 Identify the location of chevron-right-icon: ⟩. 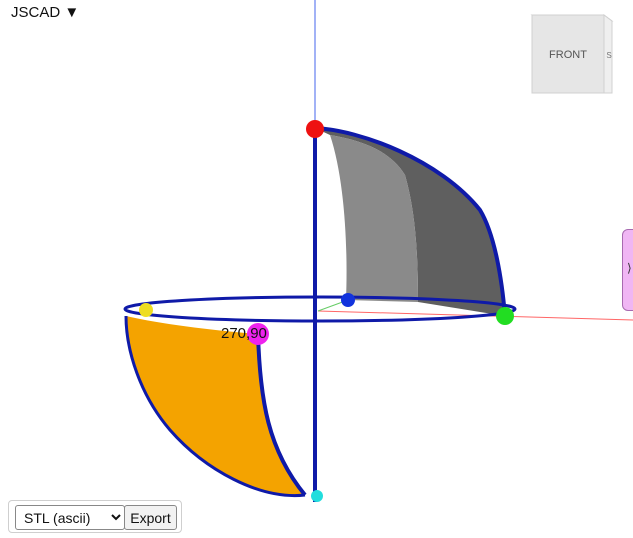
(629, 268).